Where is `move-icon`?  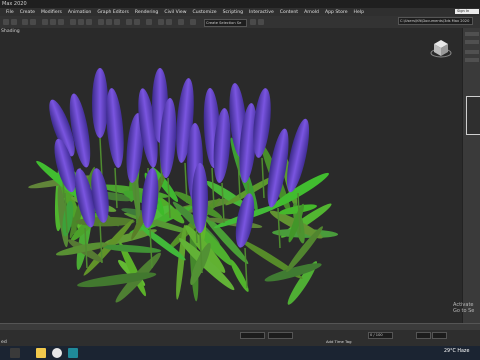
move-icon is located at coordinates (73, 22).